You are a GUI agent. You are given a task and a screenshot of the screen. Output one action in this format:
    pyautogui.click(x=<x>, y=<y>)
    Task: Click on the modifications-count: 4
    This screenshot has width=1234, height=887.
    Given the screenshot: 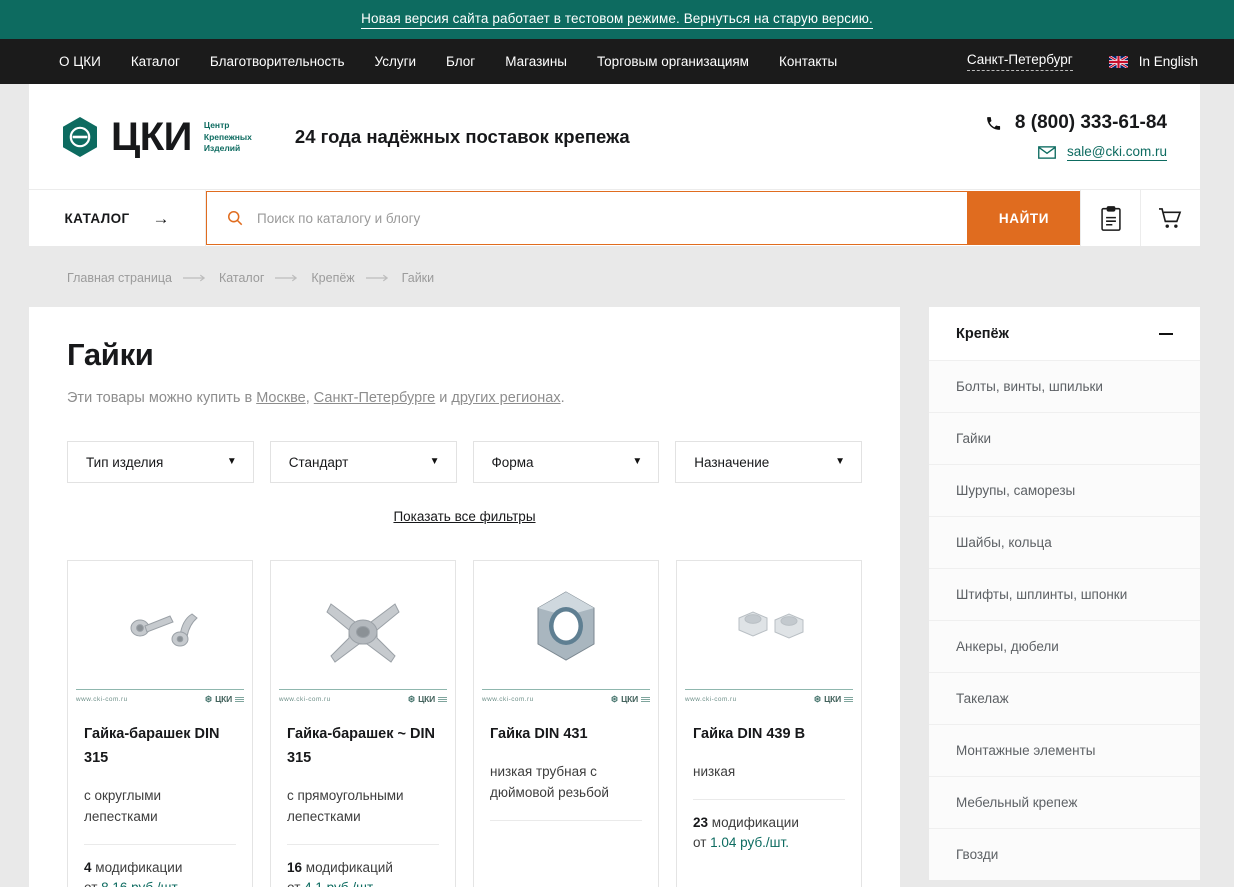 What is the action you would take?
    pyautogui.click(x=88, y=868)
    